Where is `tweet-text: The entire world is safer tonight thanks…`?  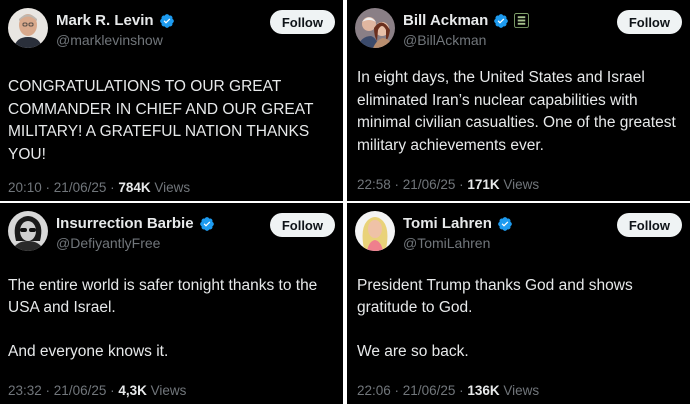 tweet-text: The entire world is safer tonight thanks… is located at coordinates (163, 318).